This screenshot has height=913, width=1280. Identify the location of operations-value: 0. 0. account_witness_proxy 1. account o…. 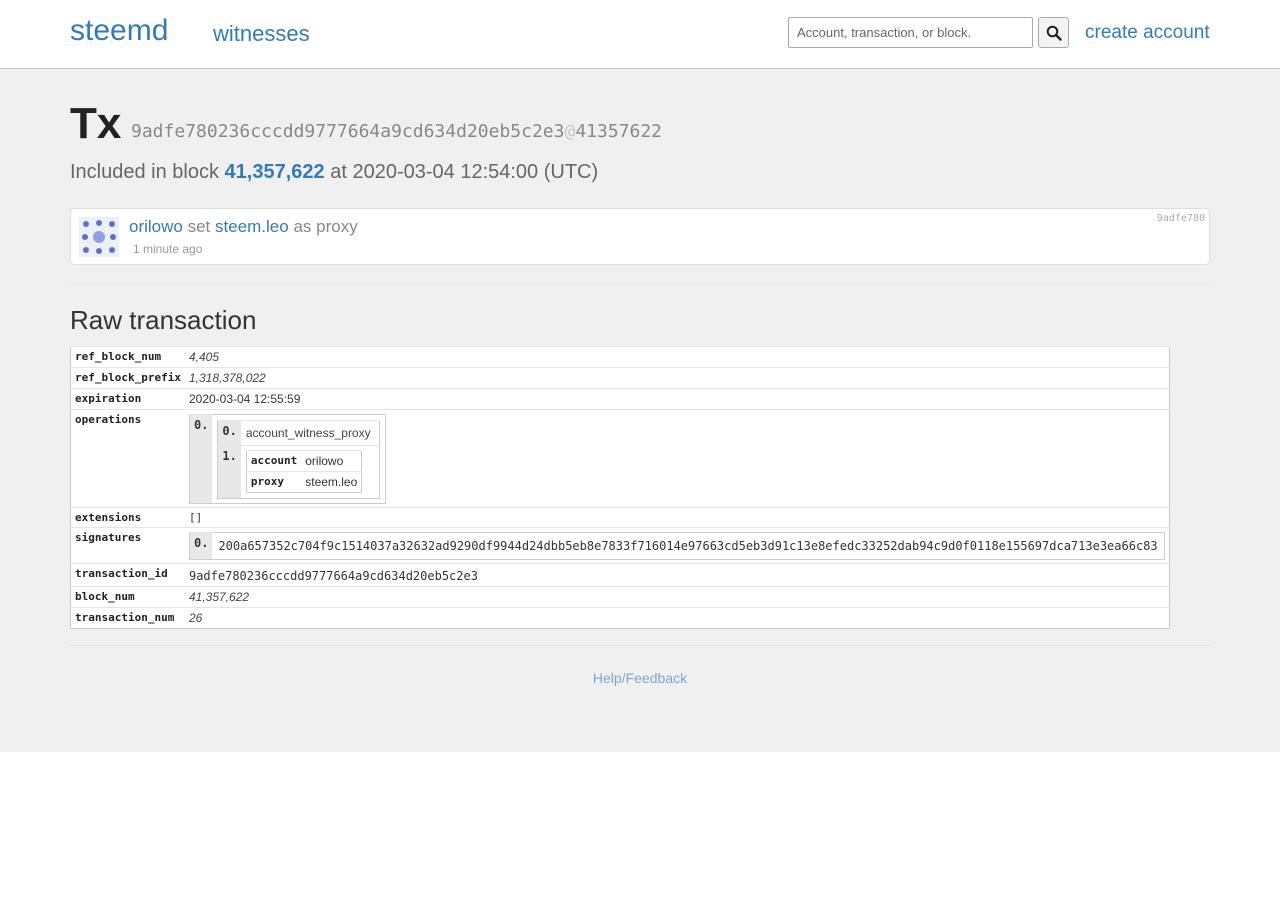
(677, 458).